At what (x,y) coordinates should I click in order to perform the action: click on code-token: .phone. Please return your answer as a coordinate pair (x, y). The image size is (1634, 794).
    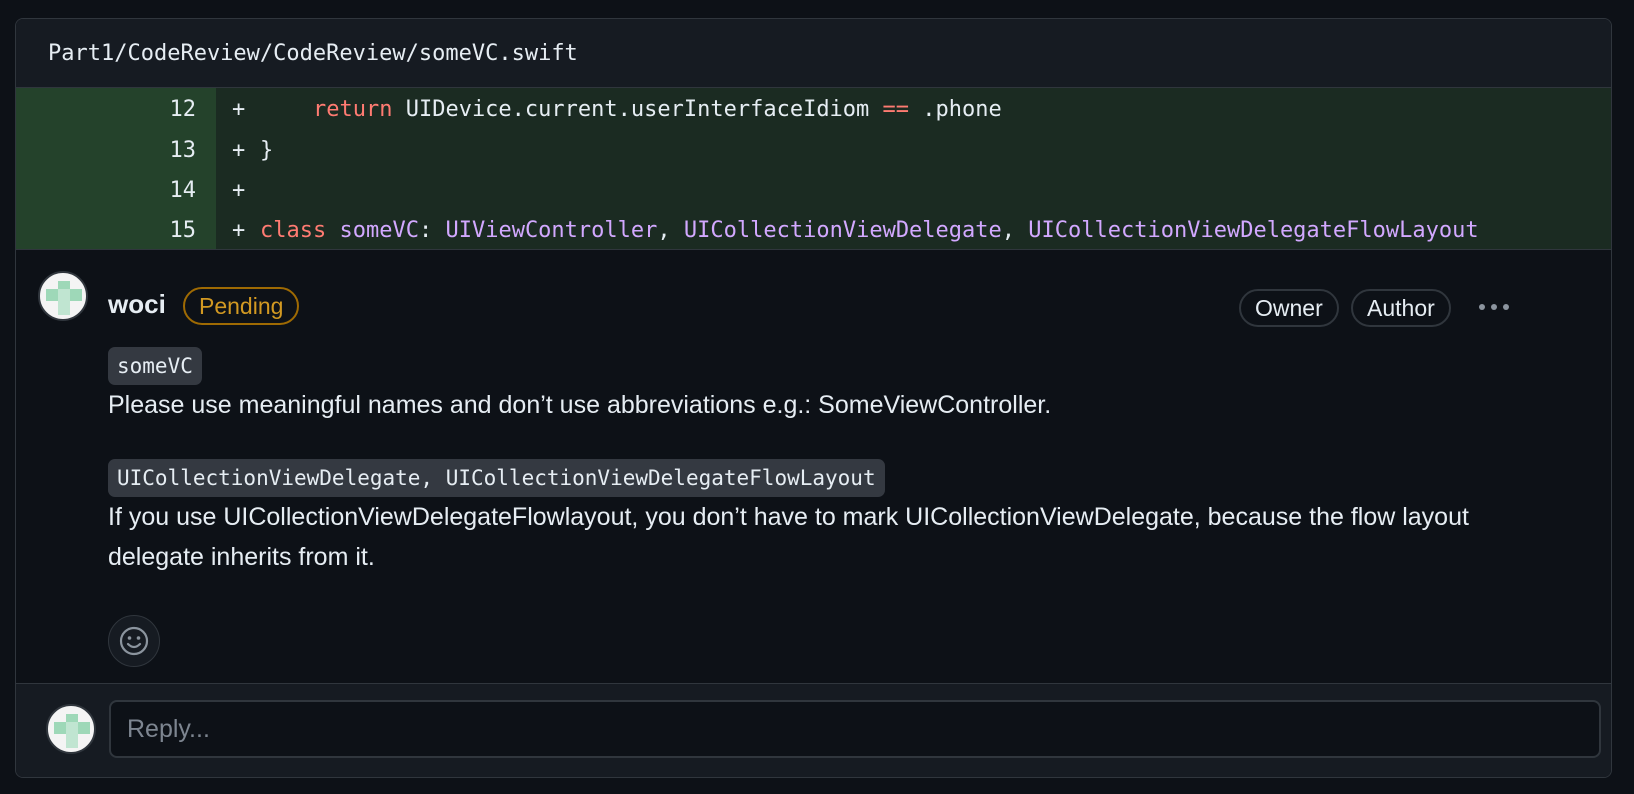
    Looking at the image, I should click on (955, 109).